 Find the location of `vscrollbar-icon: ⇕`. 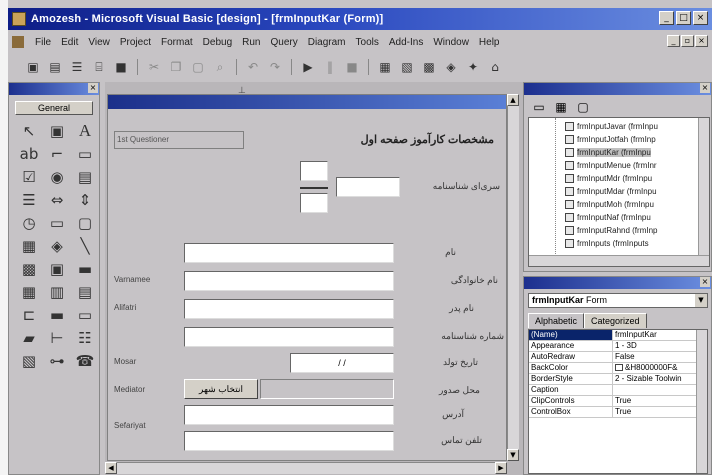

vscrollbar-icon: ⇕ is located at coordinates (85, 199).